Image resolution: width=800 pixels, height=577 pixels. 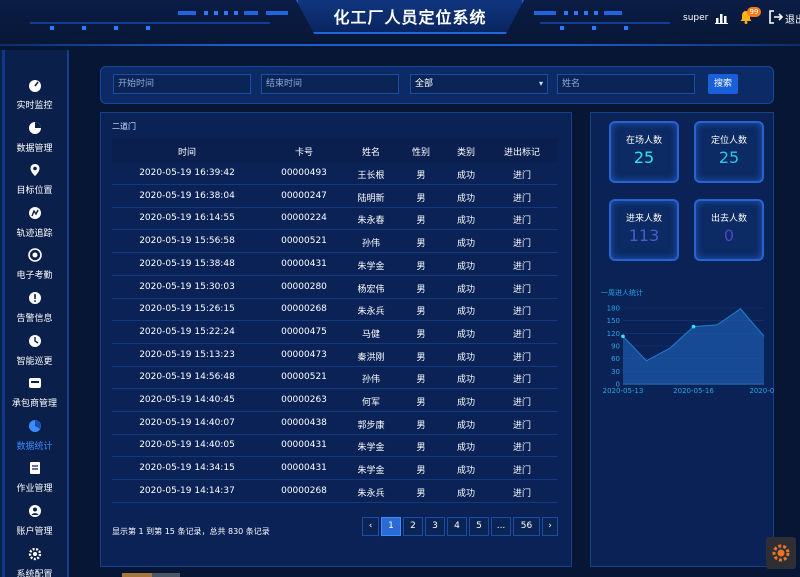 I want to click on table-cell: 2020-05-19 16:14:55, so click(x=187, y=218).